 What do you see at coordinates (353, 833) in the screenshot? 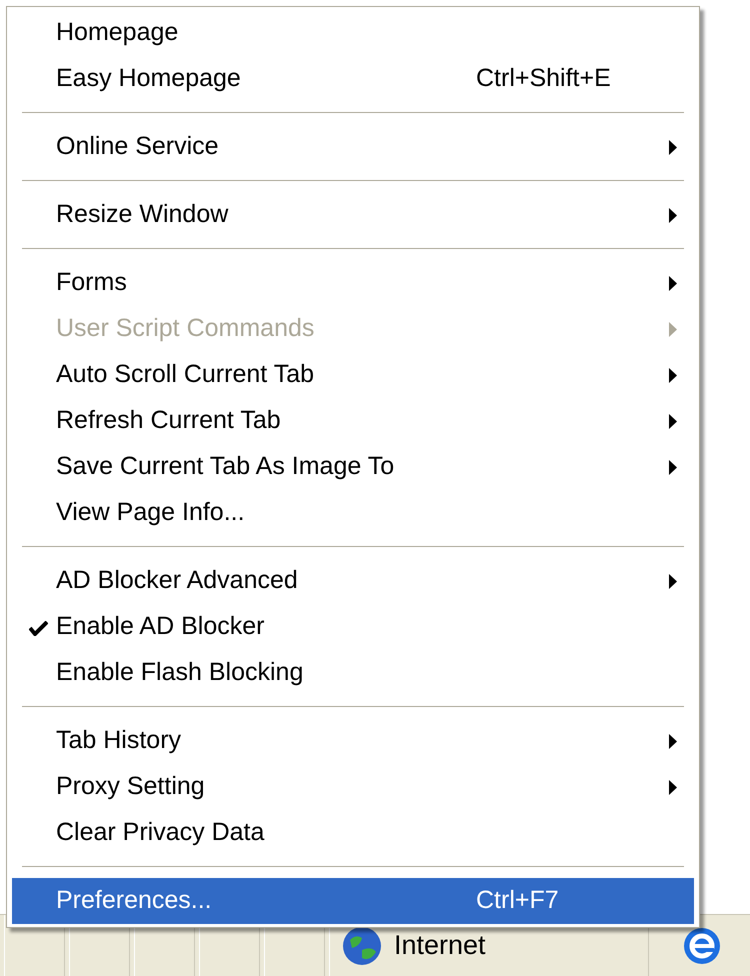
I see `menu-item: Clear Privacy Data` at bounding box center [353, 833].